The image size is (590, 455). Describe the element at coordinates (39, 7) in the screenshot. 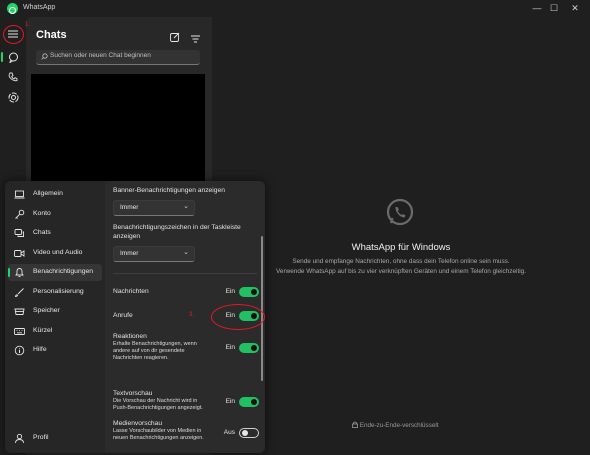

I see `window-title: WhatsApp` at that location.